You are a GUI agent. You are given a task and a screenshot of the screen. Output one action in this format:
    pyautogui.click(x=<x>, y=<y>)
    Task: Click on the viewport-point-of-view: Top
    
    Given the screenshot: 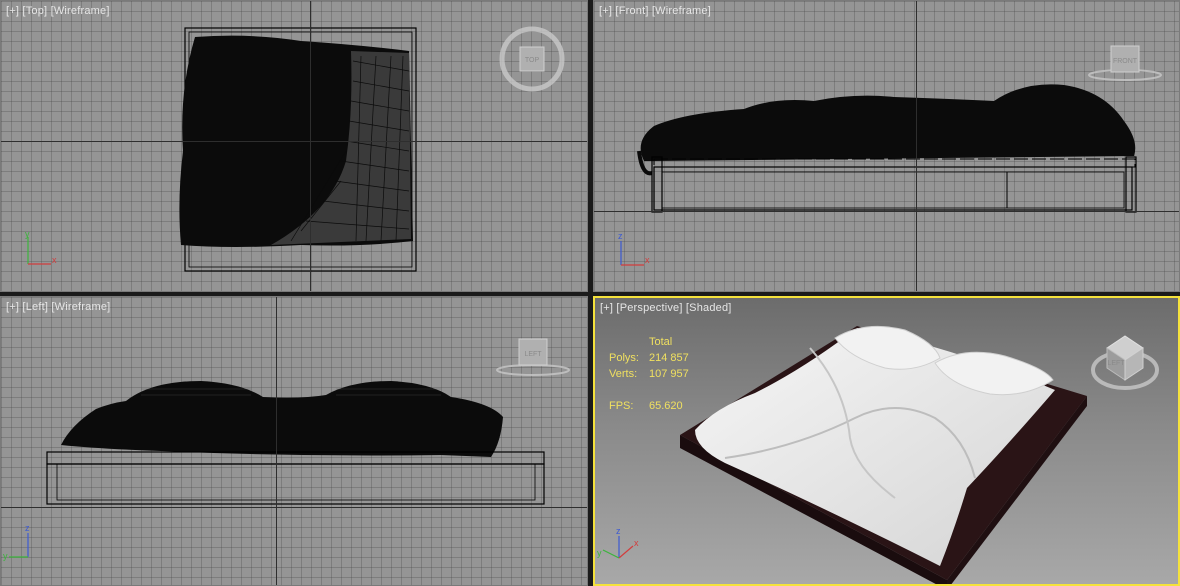 What is the action you would take?
    pyautogui.click(x=35, y=11)
    